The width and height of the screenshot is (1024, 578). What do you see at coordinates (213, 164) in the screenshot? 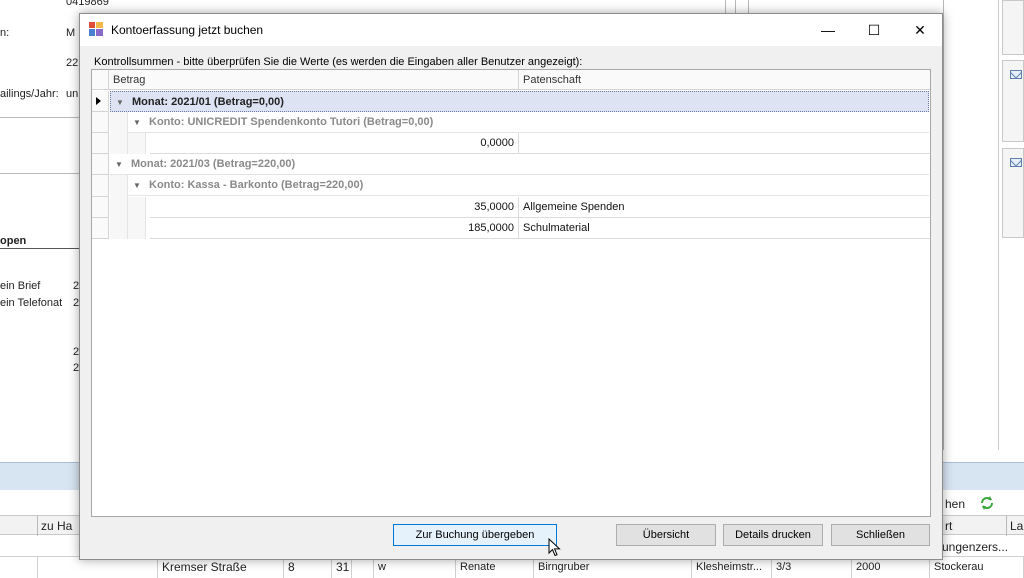
I see `group-row-label: Monat: 2021/03 (Betrag=220,00)` at bounding box center [213, 164].